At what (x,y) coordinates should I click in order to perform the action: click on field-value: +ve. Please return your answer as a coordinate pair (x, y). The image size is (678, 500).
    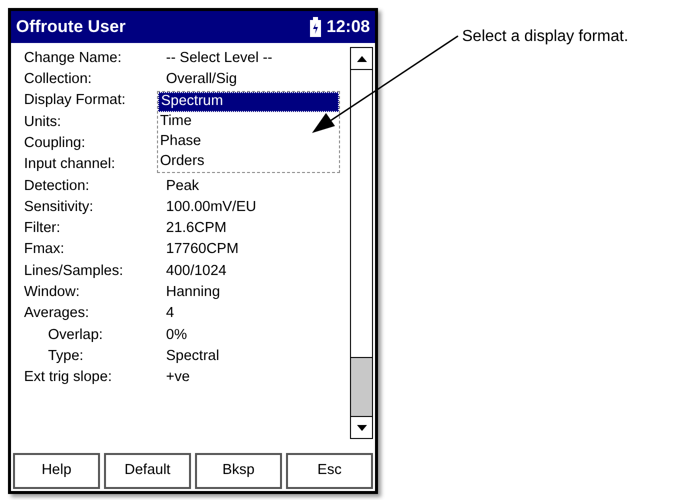
    Looking at the image, I should click on (178, 378).